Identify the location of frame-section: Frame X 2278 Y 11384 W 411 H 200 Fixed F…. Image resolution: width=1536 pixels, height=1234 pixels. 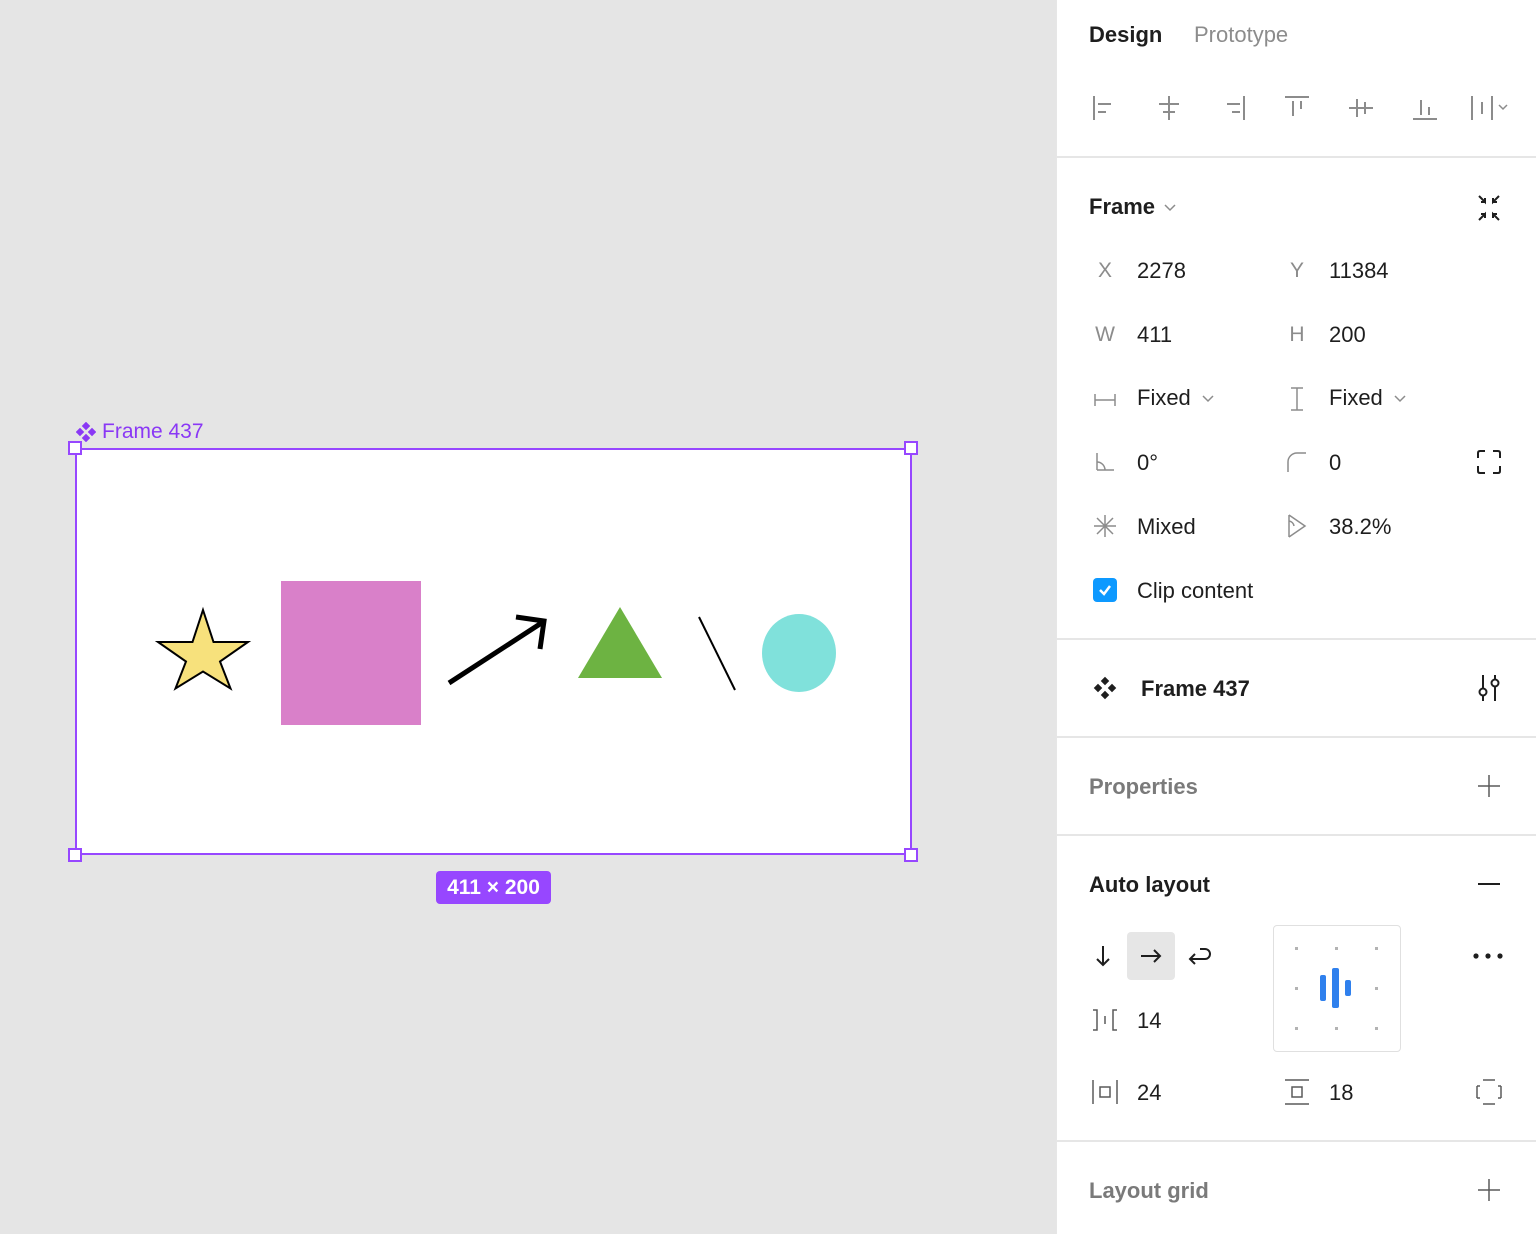
(1296, 399).